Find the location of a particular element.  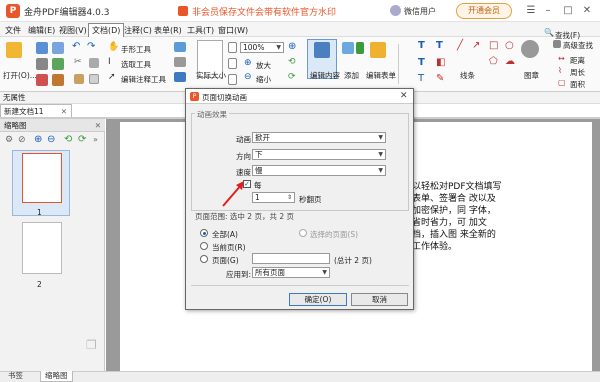

range-all-radio is located at coordinates (204, 233).